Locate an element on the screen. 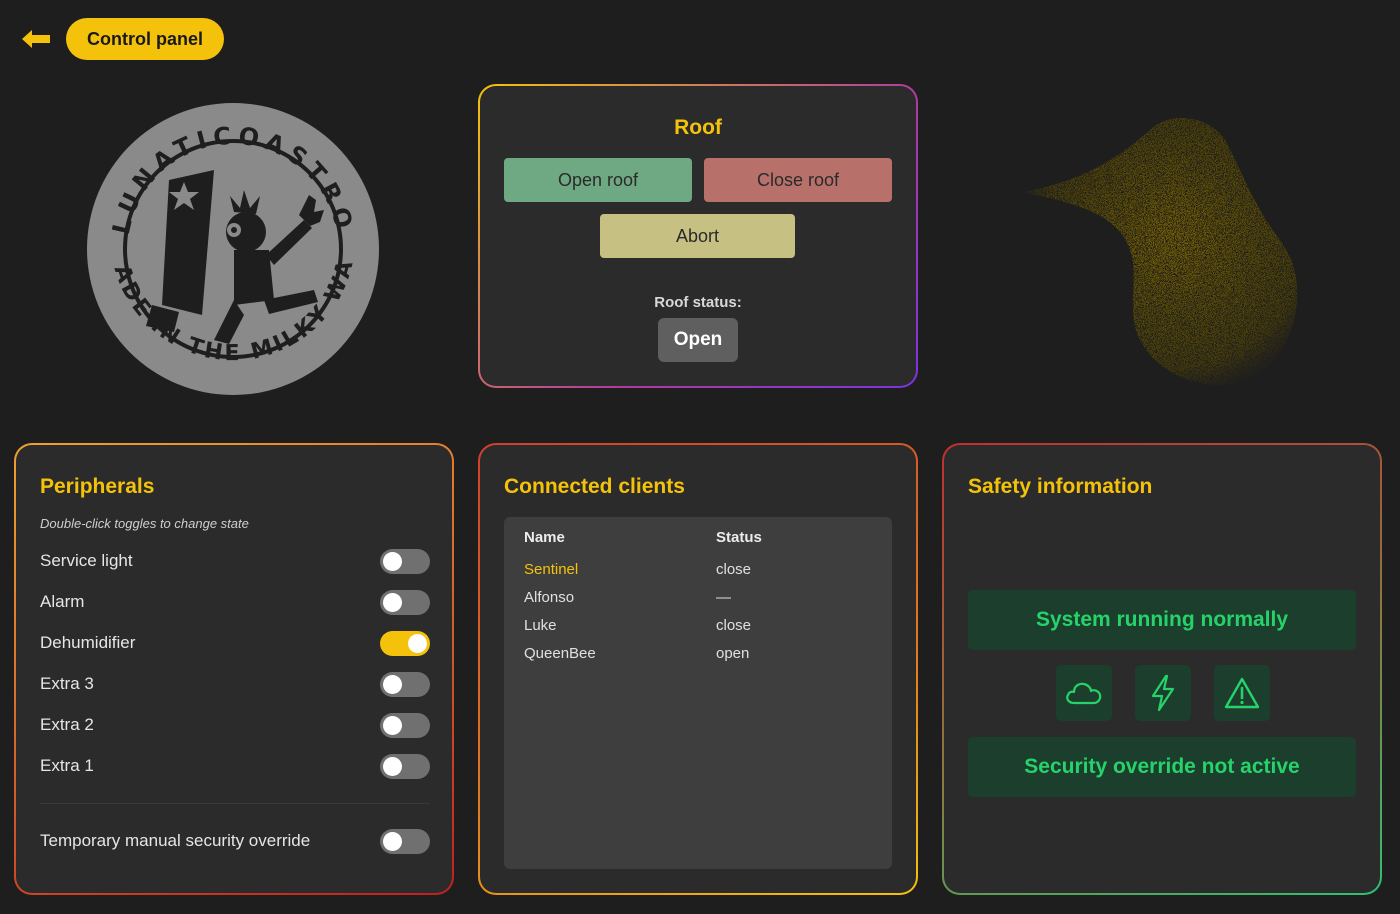 Image resolution: width=1400 pixels, height=914 pixels. safety-title: Safety information is located at coordinates (1060, 486).